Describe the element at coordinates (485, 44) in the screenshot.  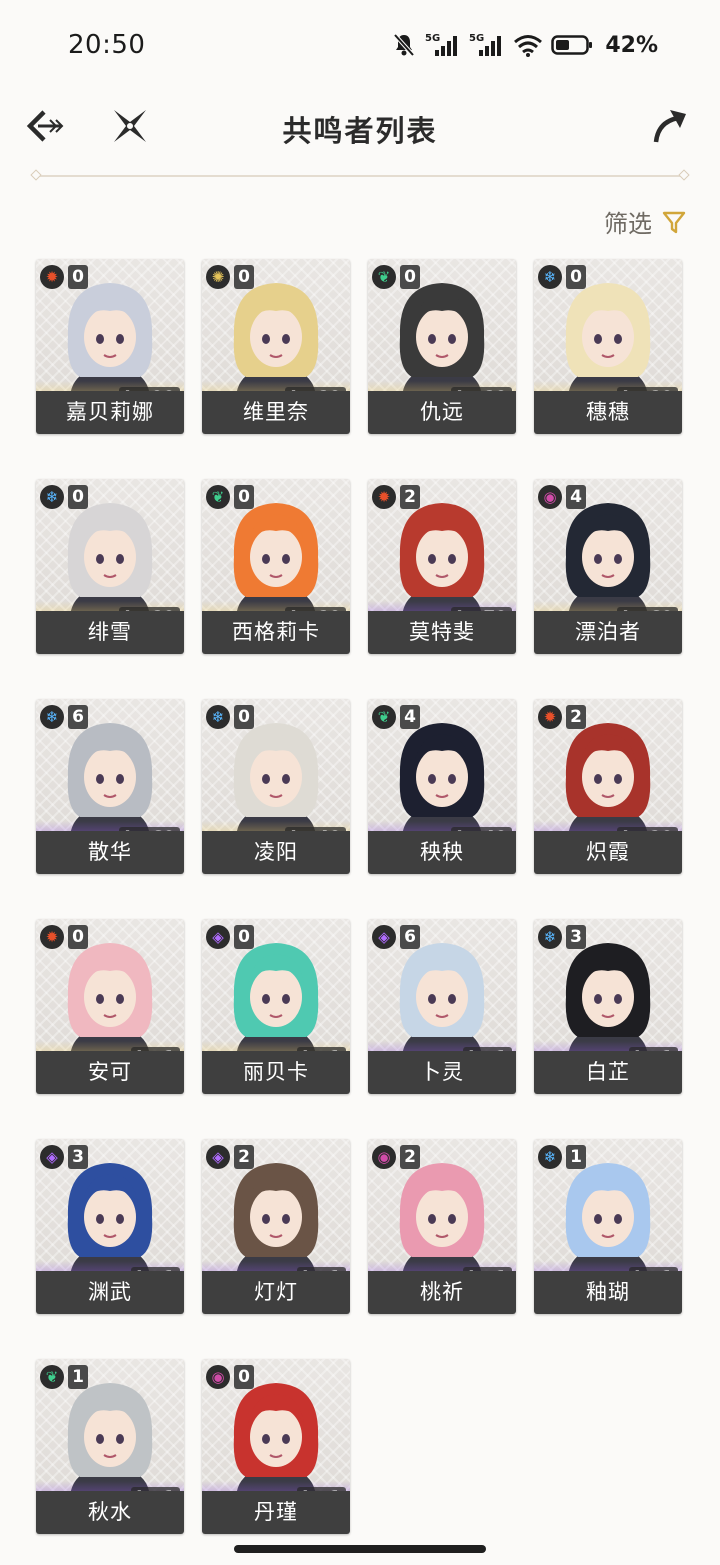
I see `signal-5g-icon: 5G` at that location.